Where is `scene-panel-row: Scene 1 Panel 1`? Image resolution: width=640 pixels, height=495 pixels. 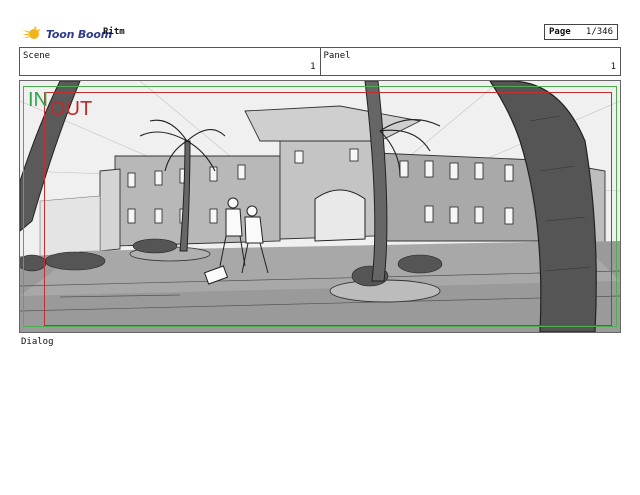
scene-panel-row: Scene 1 Panel 1 is located at coordinates (320, 61).